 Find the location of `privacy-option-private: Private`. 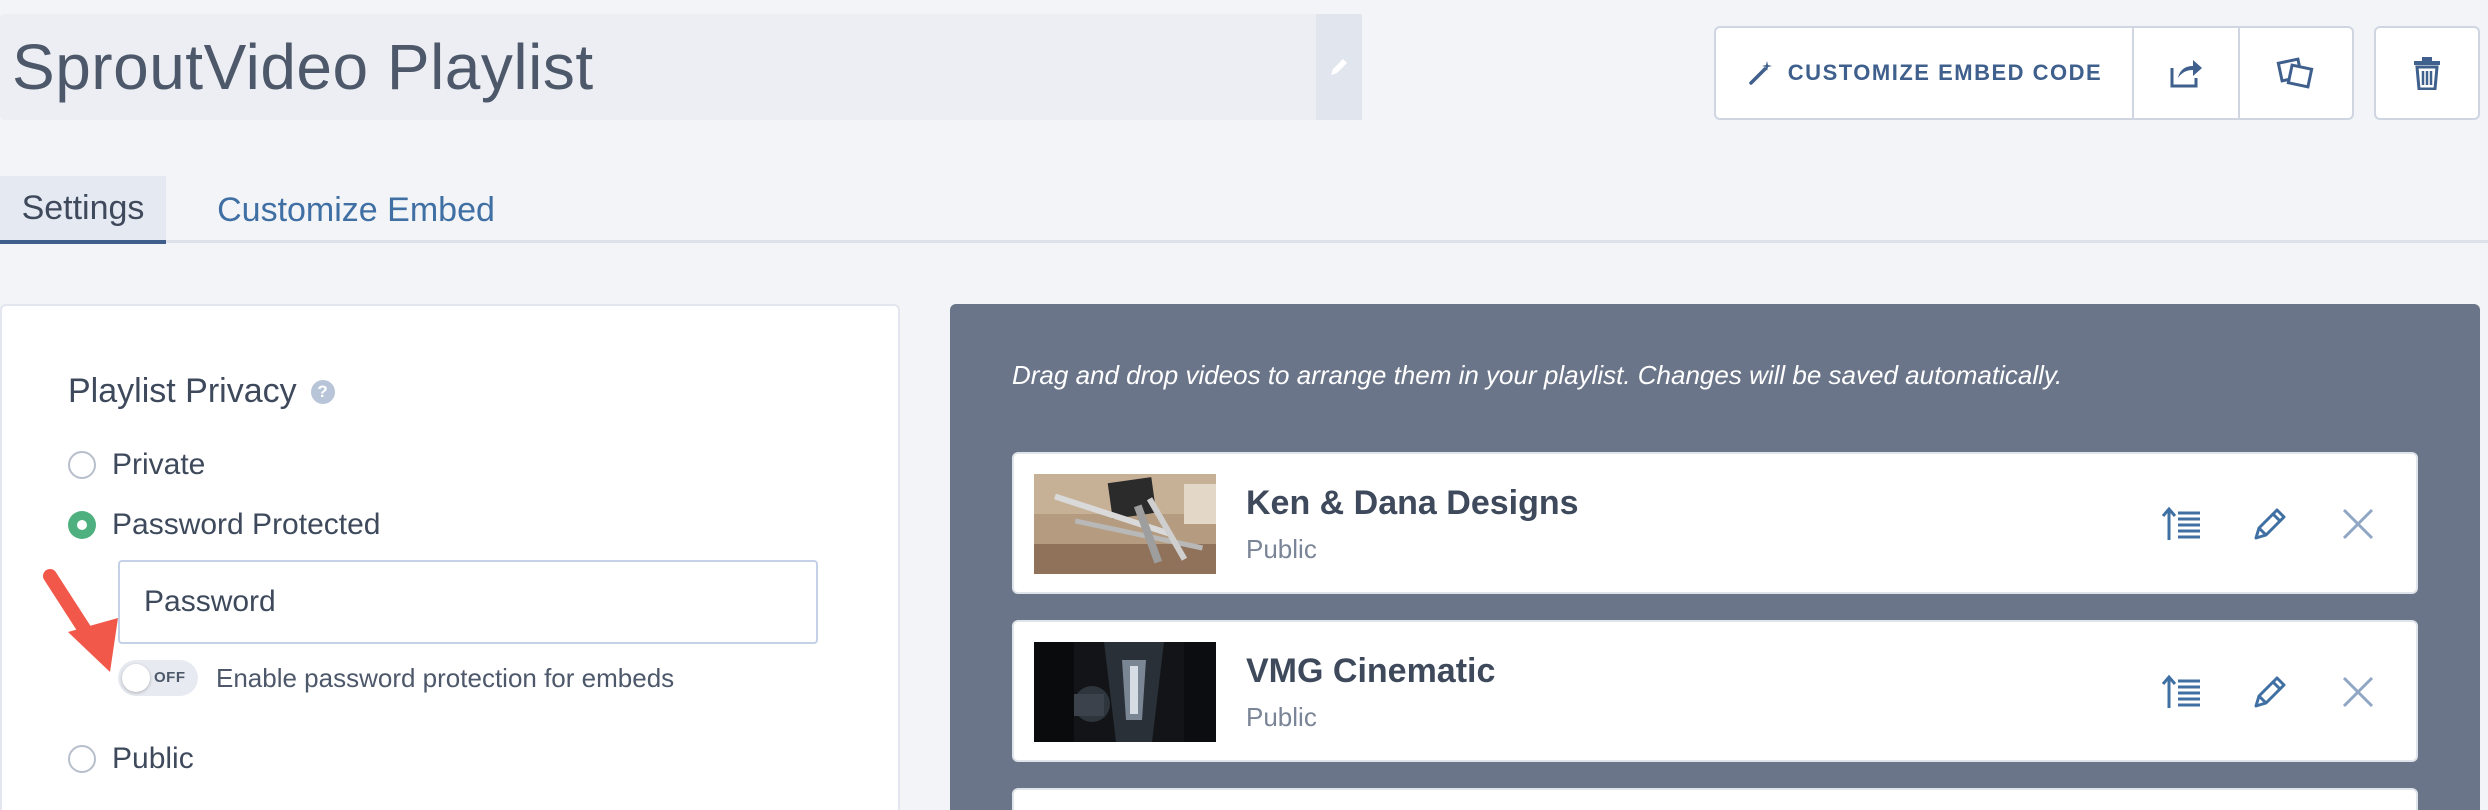

privacy-option-private: Private is located at coordinates (136, 465).